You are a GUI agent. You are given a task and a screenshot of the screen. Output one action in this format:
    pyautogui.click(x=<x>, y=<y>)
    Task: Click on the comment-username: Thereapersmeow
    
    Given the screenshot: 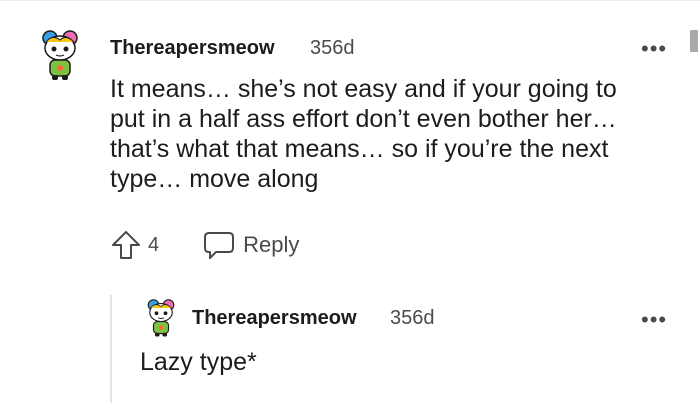 What is the action you would take?
    pyautogui.click(x=192, y=48)
    